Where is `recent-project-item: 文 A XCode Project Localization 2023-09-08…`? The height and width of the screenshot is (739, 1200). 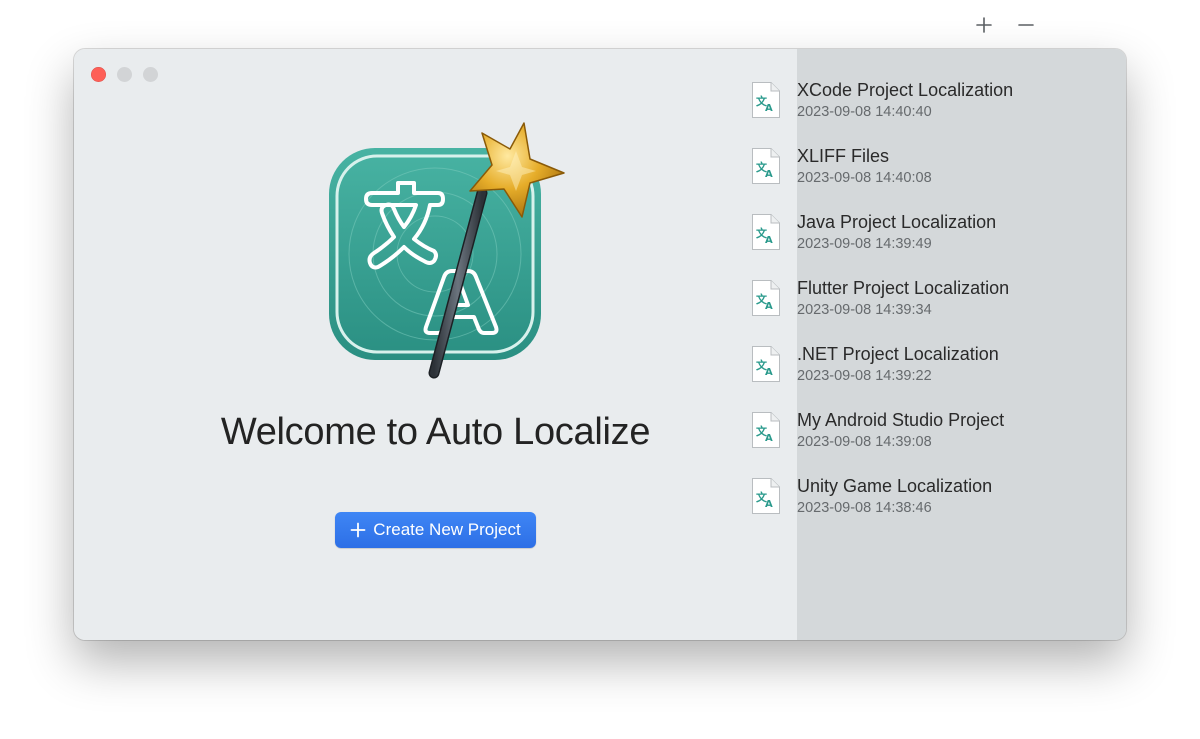
recent-project-item: 文 A XCode Project Localization 2023-09-08… is located at coordinates (895, 111).